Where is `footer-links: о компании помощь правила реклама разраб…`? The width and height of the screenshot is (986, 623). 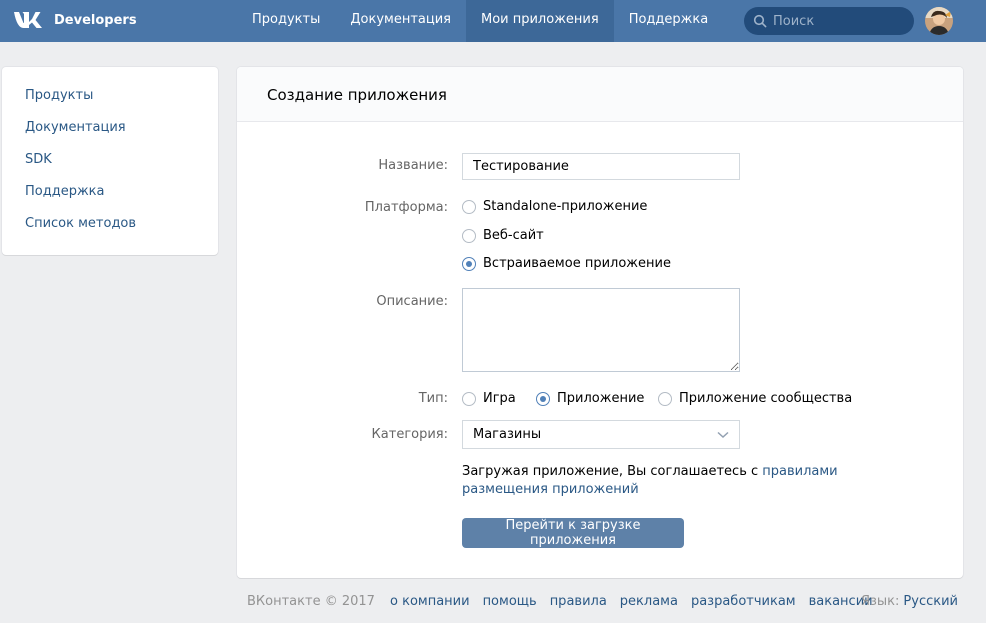
footer-links: о компании помощь правила реклама разраб… is located at coordinates (638, 601).